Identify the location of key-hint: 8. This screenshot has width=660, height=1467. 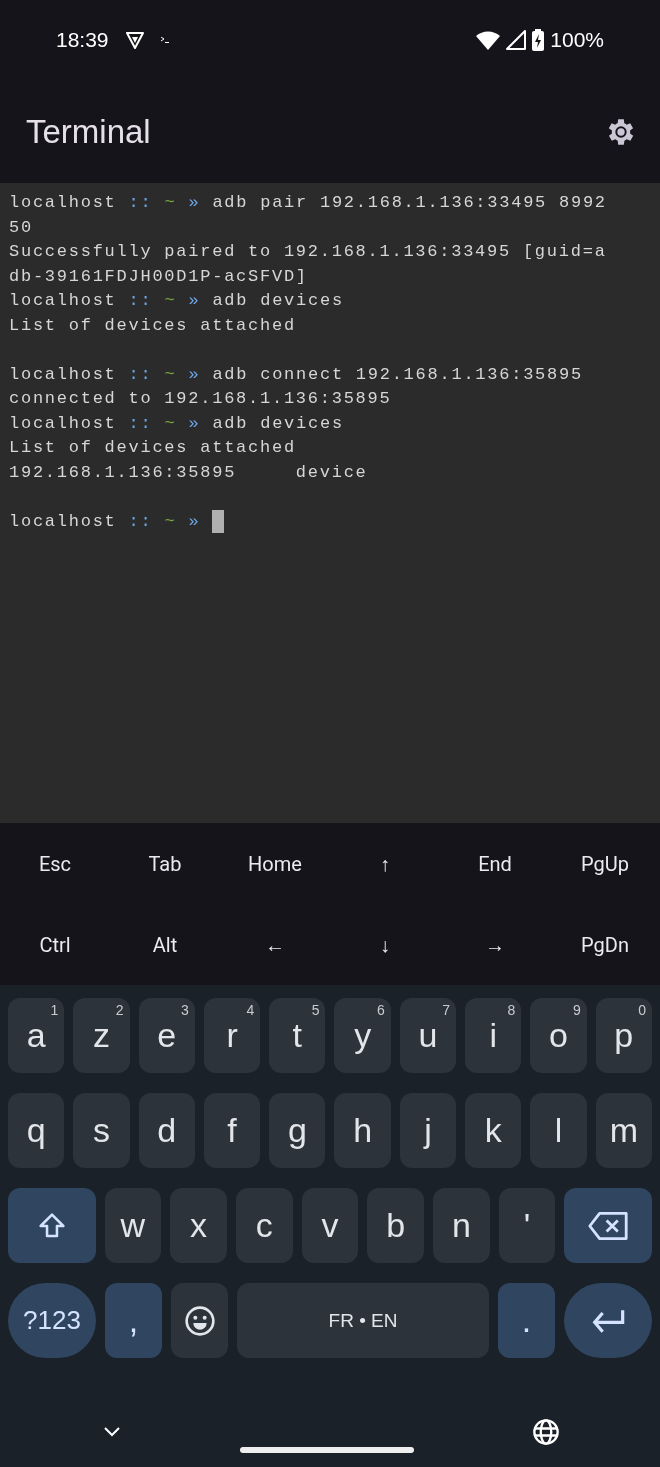
(511, 1010).